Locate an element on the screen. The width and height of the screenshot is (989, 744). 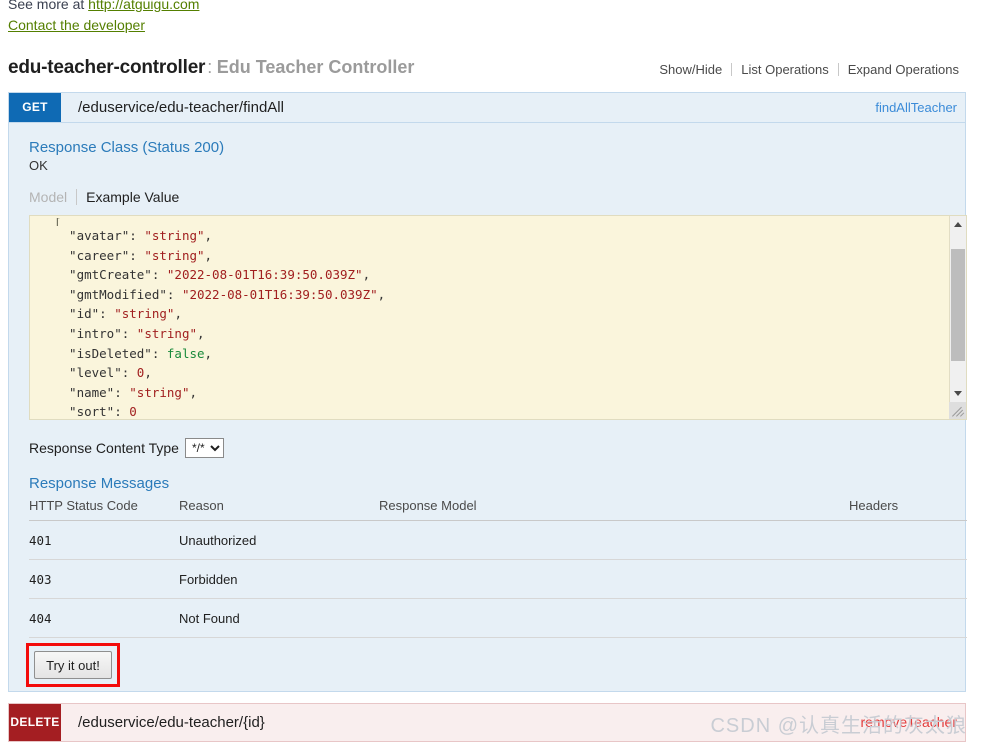
code-vertical-scrollbar is located at coordinates (957, 317).